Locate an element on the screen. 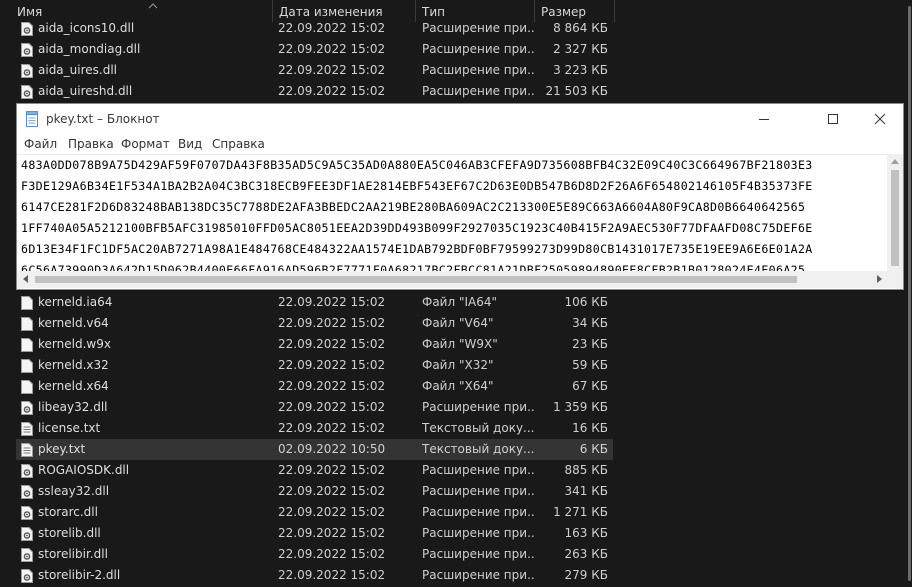 This screenshot has height=587, width=912. file-size: 3 223 КБ is located at coordinates (580, 70).